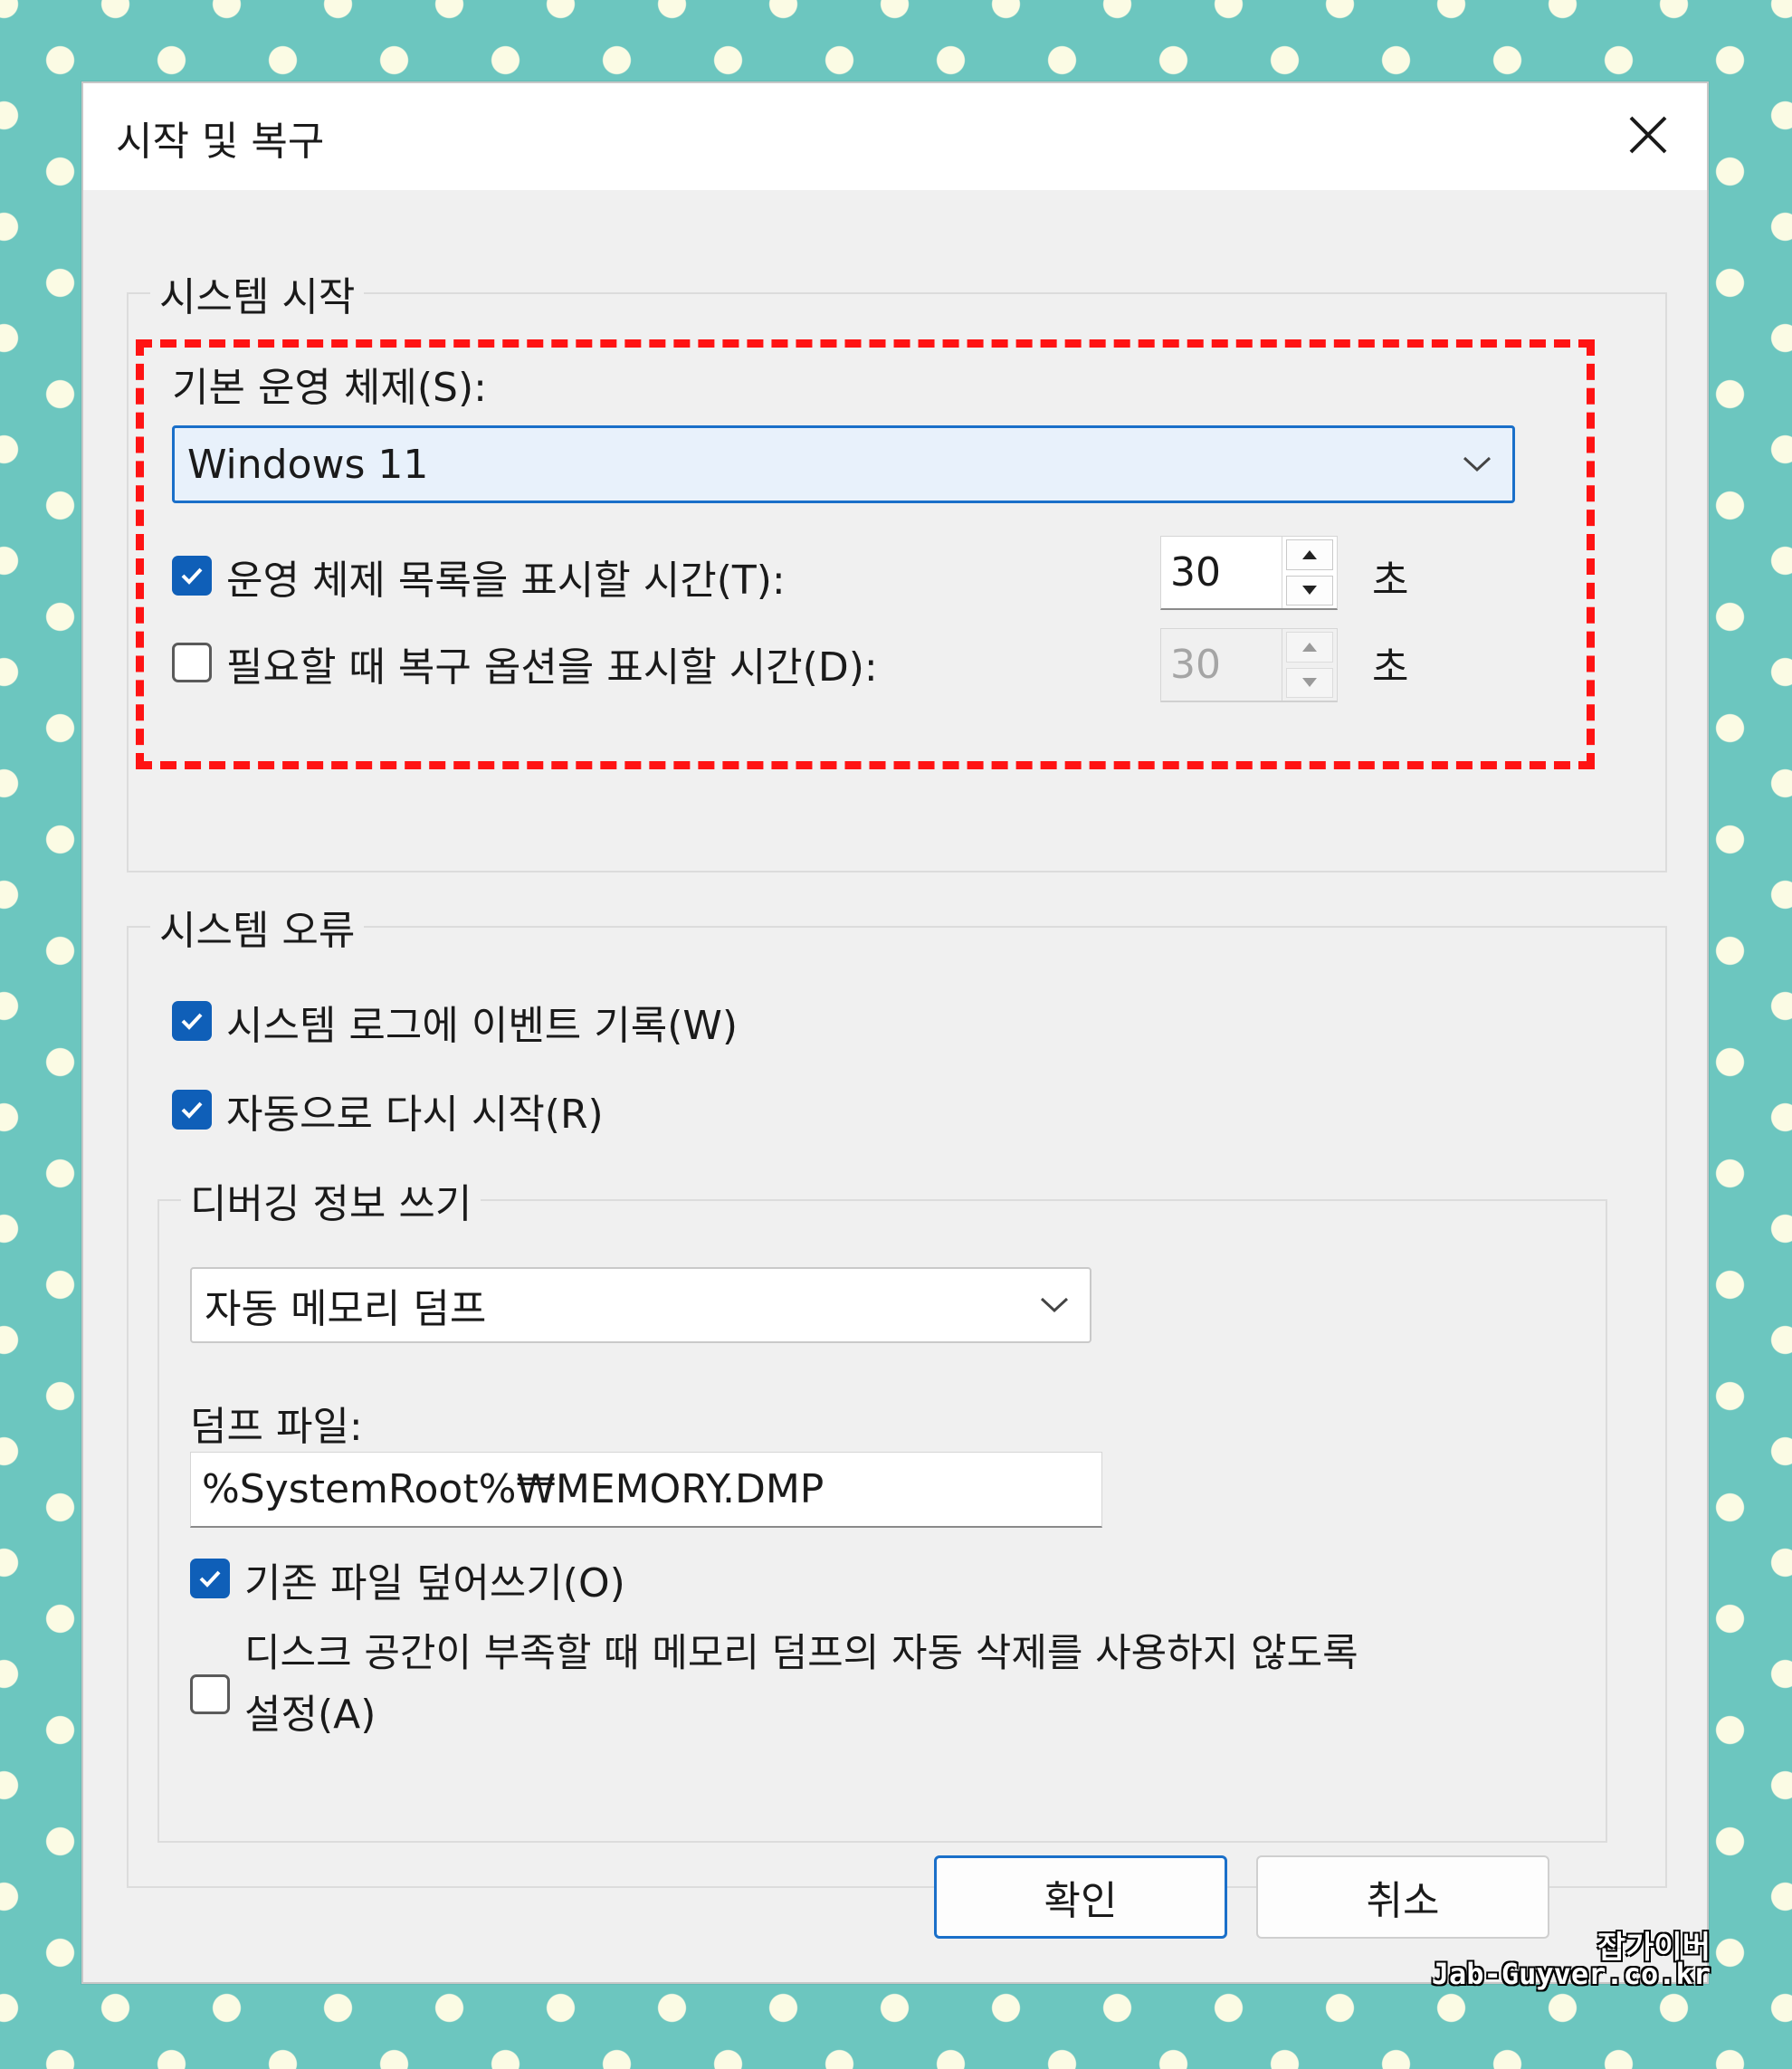 The width and height of the screenshot is (1792, 2069). I want to click on spin-up-button, so click(1309, 554).